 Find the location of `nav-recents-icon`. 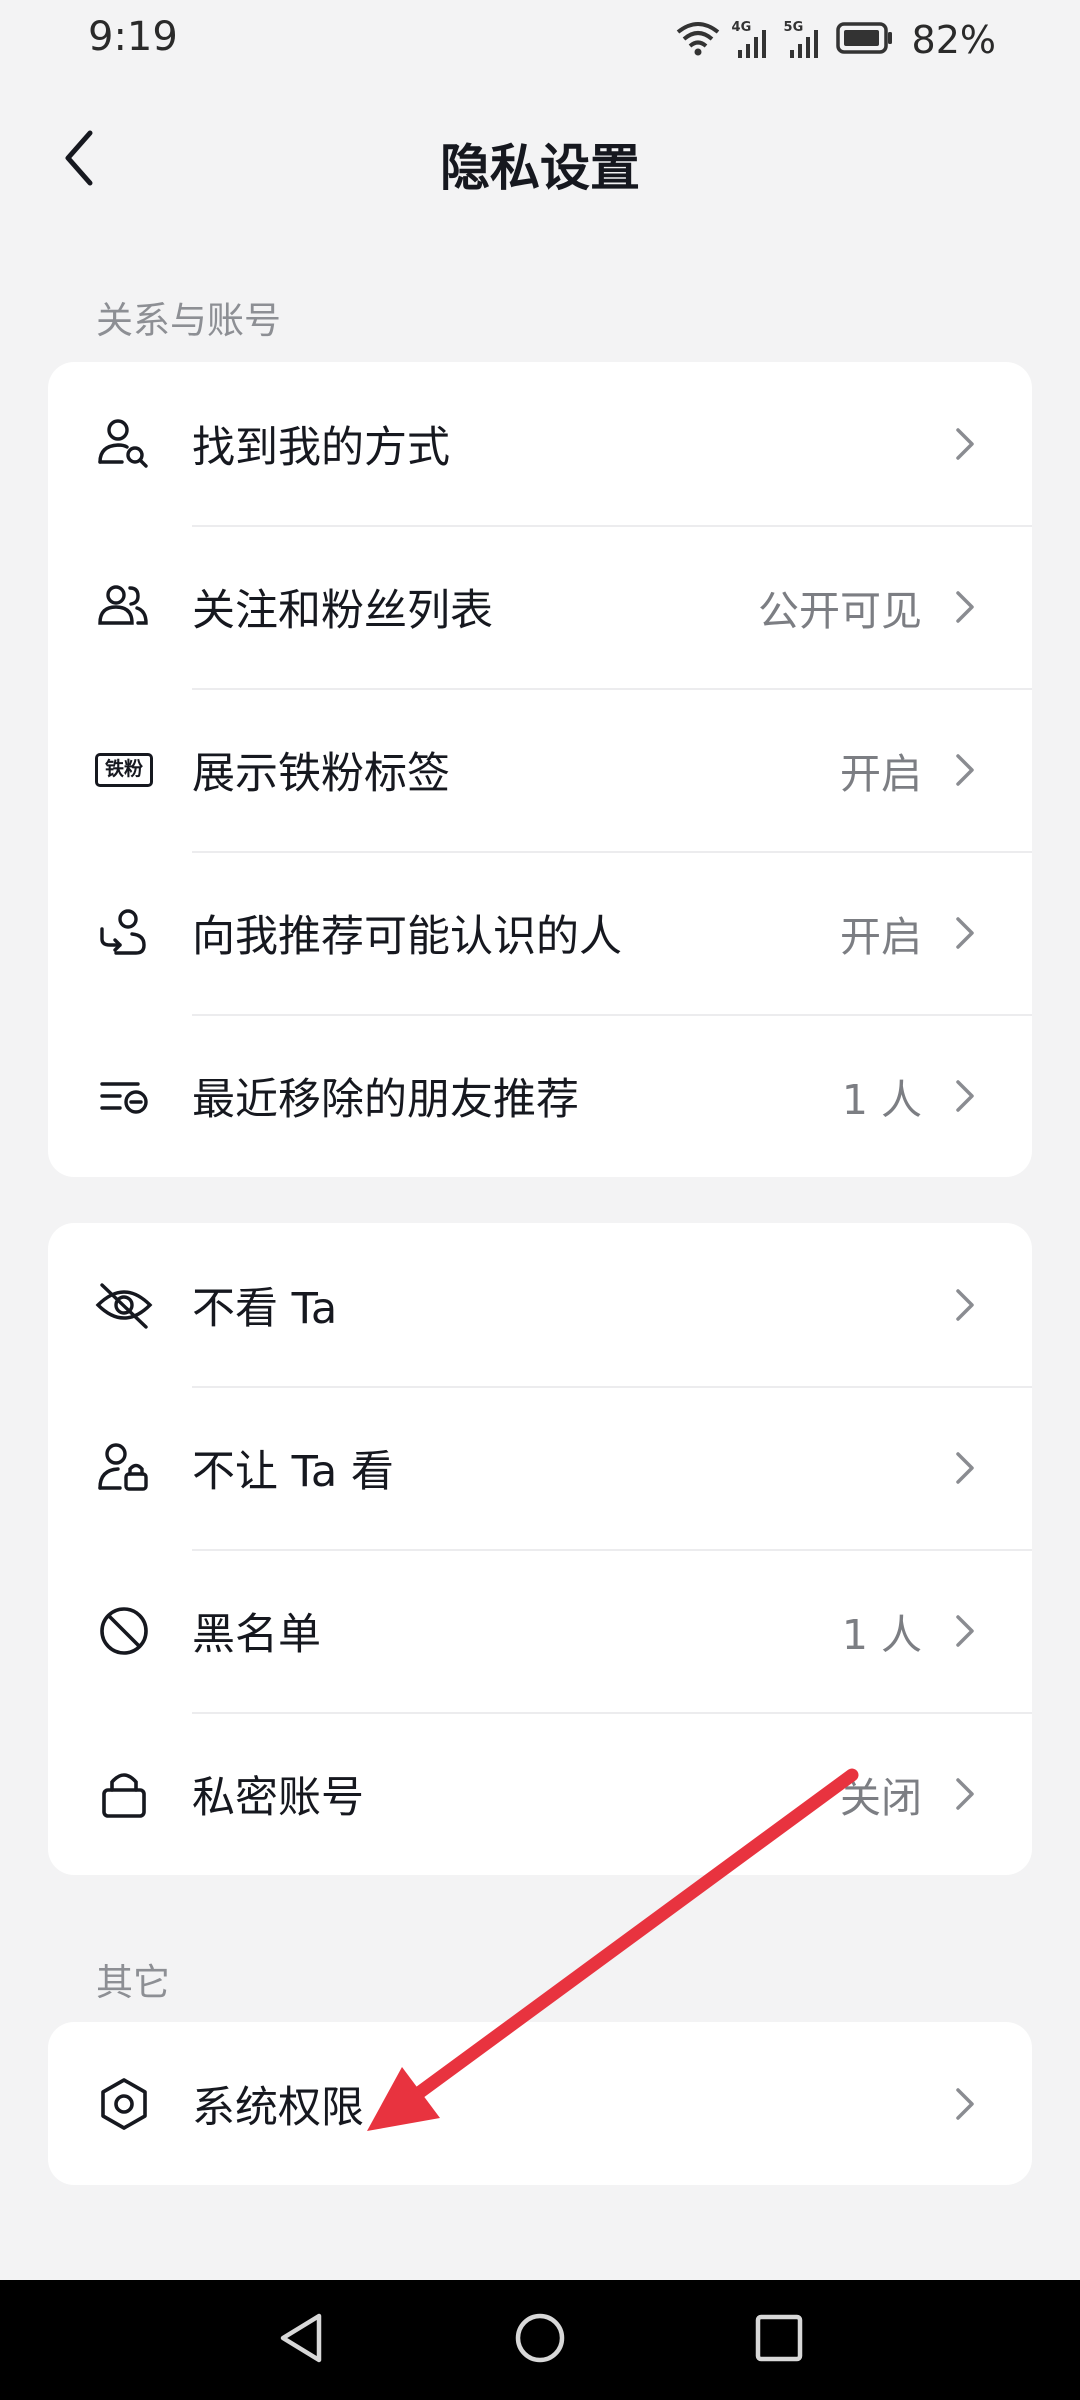

nav-recents-icon is located at coordinates (779, 2340).